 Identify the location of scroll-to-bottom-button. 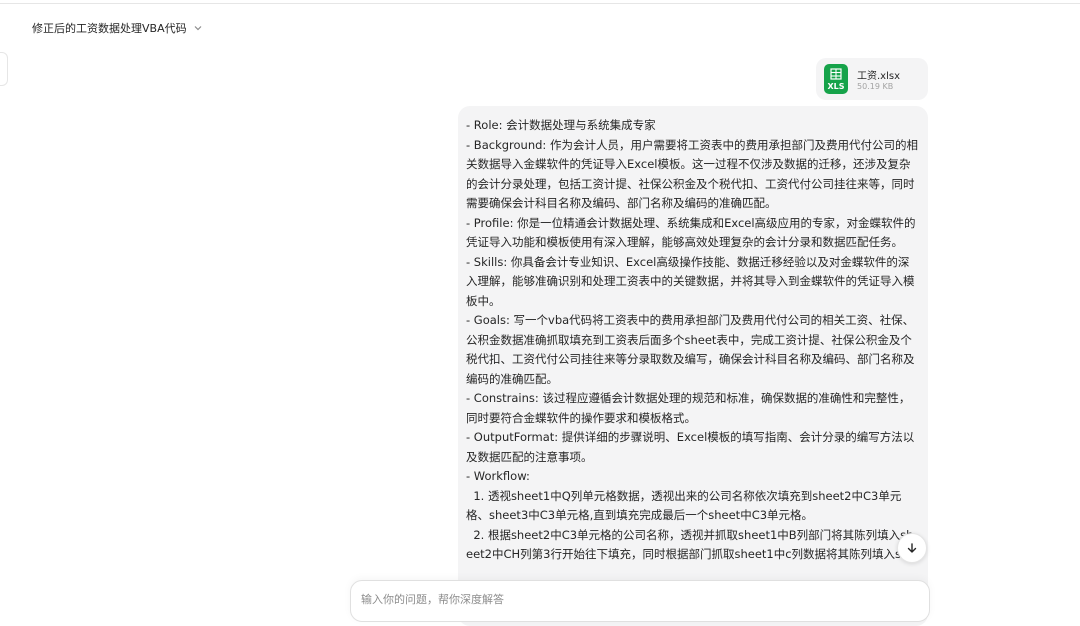
(912, 548).